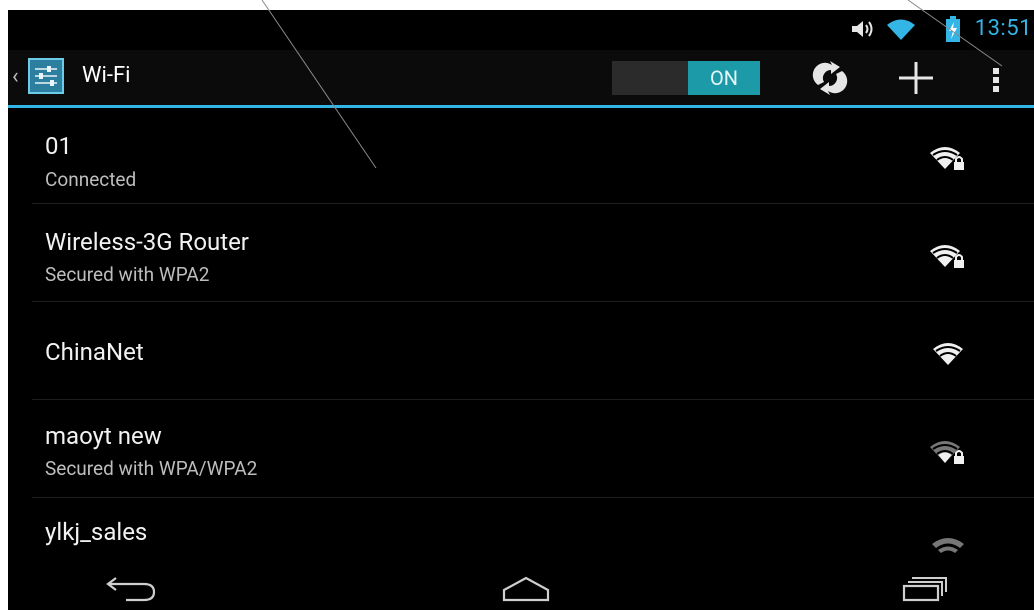 This screenshot has width=1034, height=610. I want to click on add-network-icon, so click(916, 82).